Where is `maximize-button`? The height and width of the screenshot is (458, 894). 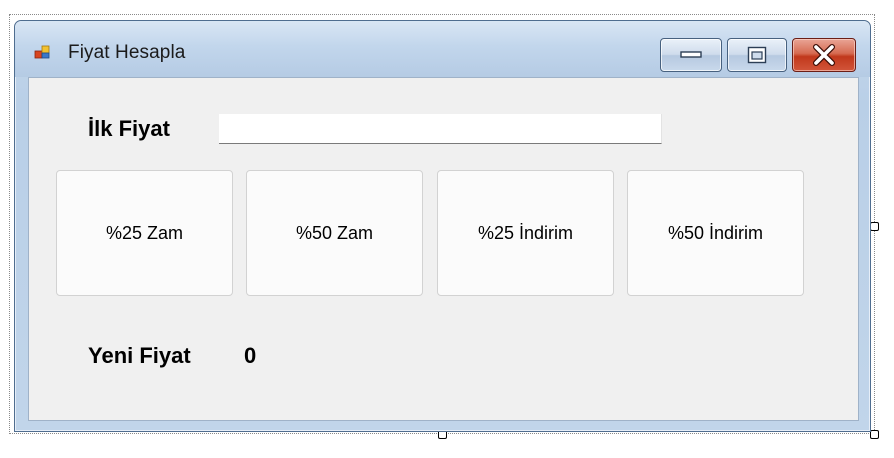 maximize-button is located at coordinates (757, 55).